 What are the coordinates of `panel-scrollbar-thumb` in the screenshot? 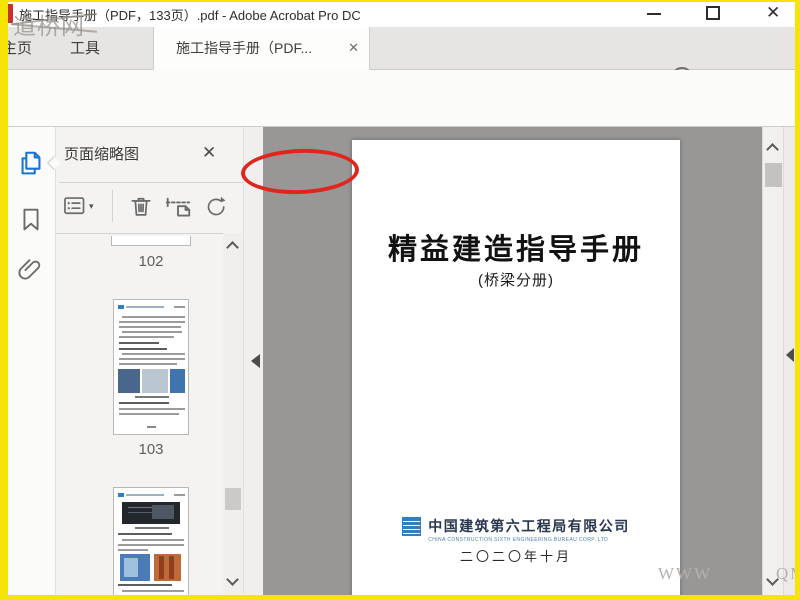 It's located at (233, 499).